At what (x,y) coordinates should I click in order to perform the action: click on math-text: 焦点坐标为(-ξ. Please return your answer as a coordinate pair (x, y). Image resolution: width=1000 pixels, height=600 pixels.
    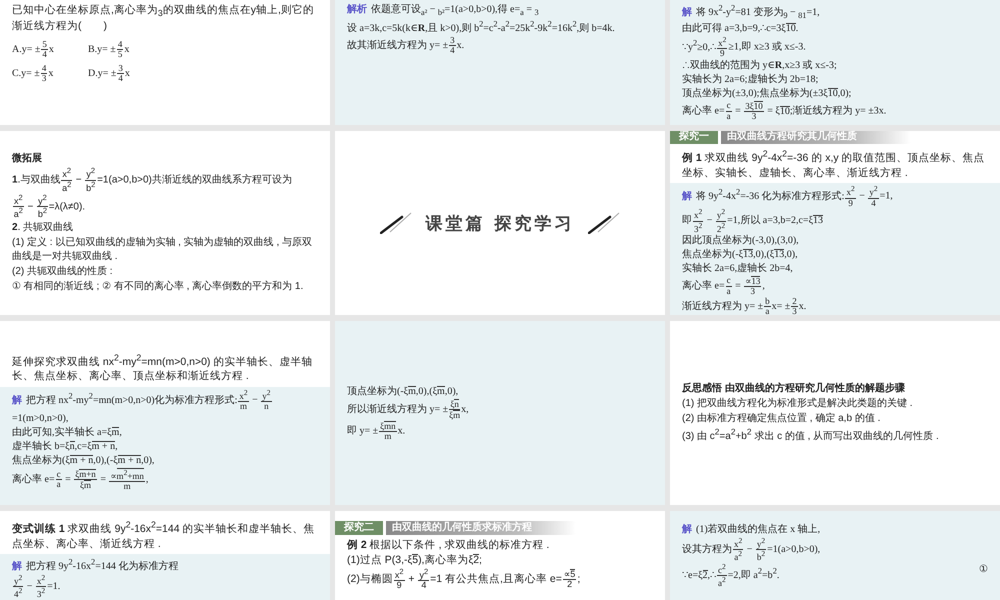
    Looking at the image, I should click on (713, 254).